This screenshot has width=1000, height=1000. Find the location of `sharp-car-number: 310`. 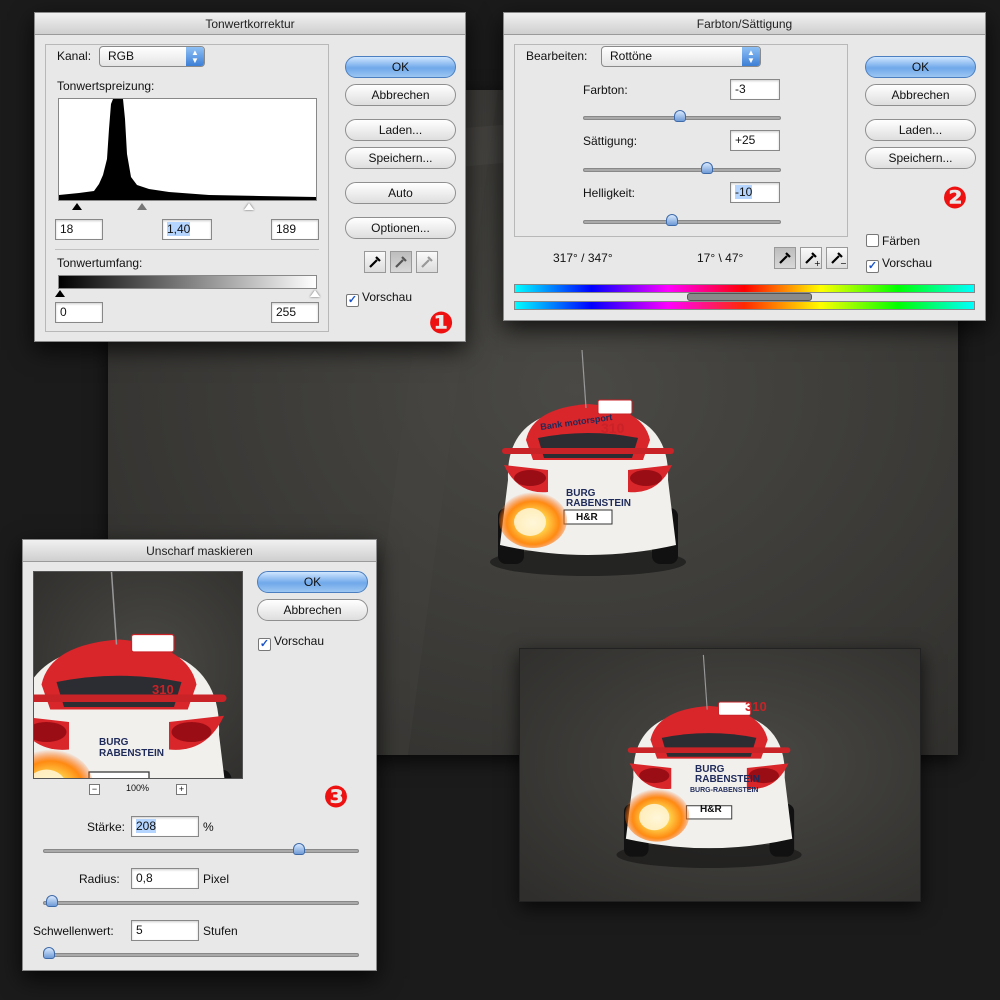

sharp-car-number: 310 is located at coordinates (756, 706).